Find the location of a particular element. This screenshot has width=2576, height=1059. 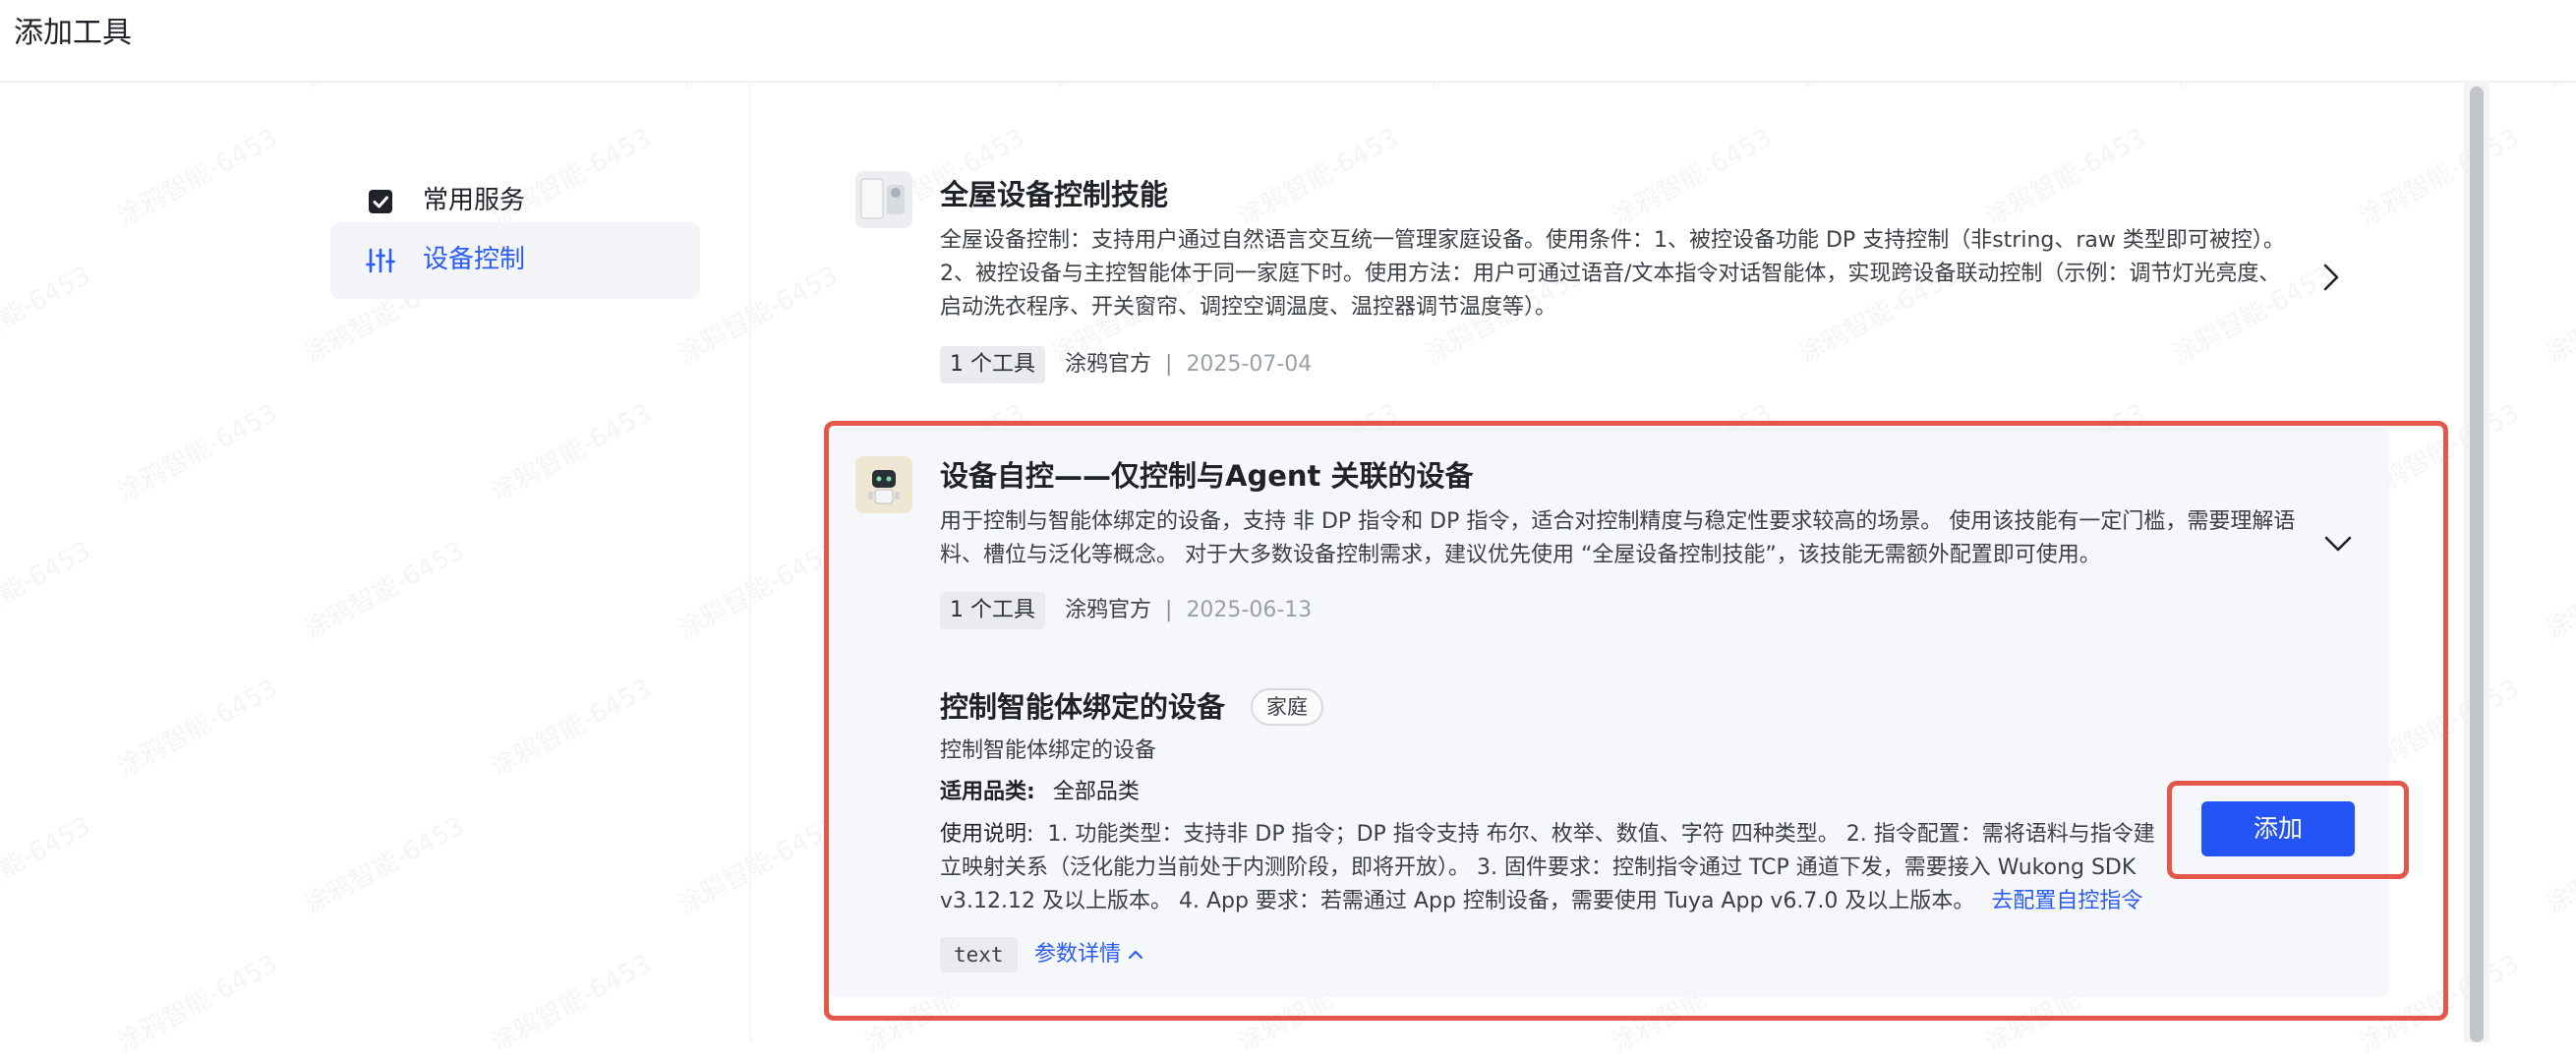

sidebar-item-label: 常用服务 is located at coordinates (474, 201).